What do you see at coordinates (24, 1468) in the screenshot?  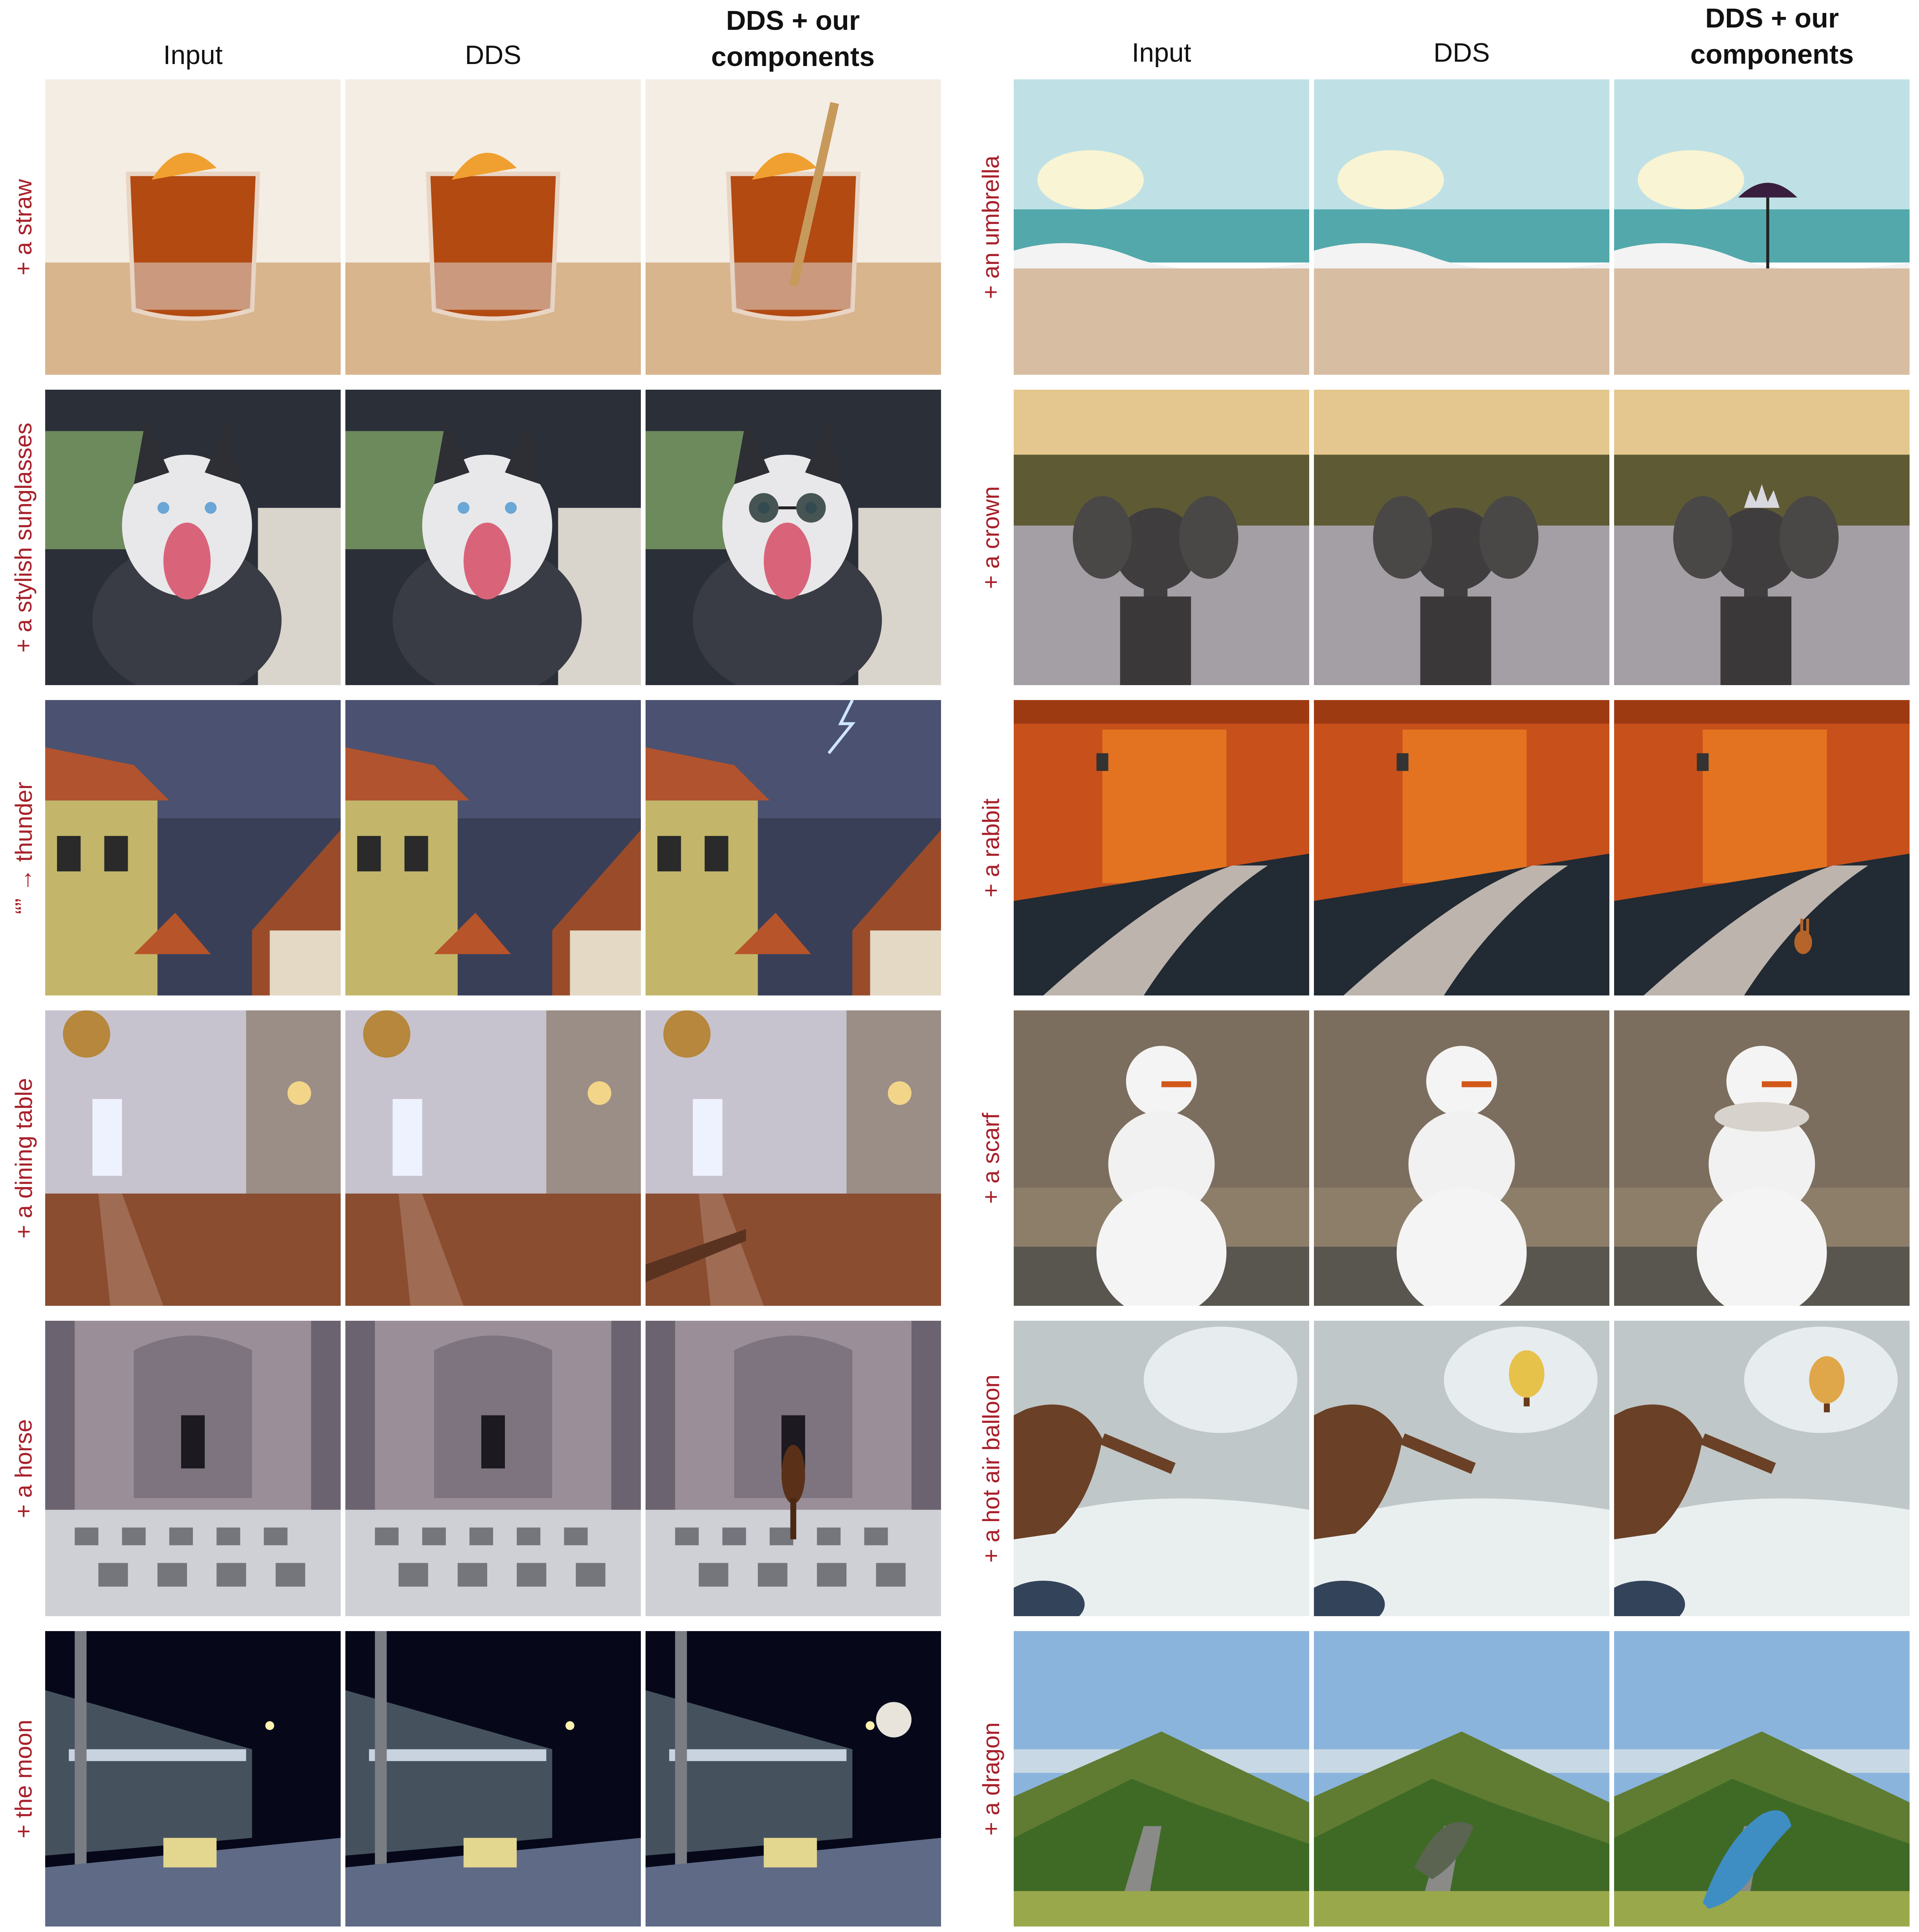 I see `row-label-left-5: + a horse` at bounding box center [24, 1468].